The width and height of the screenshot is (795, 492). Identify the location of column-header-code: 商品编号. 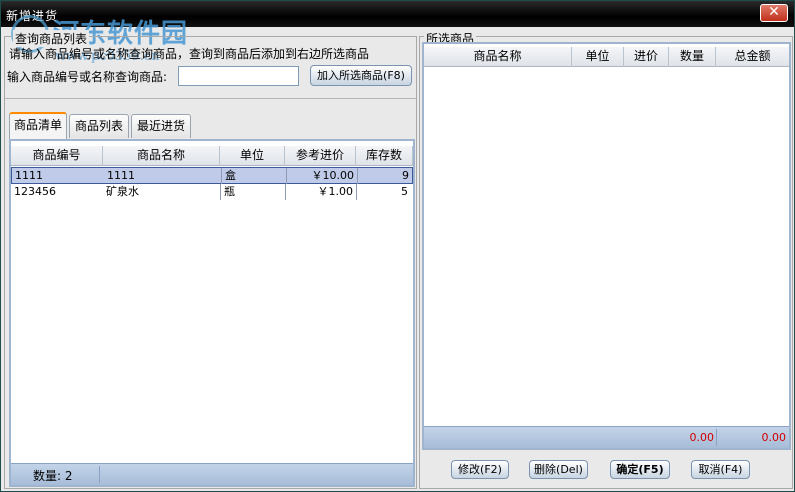
(57, 156).